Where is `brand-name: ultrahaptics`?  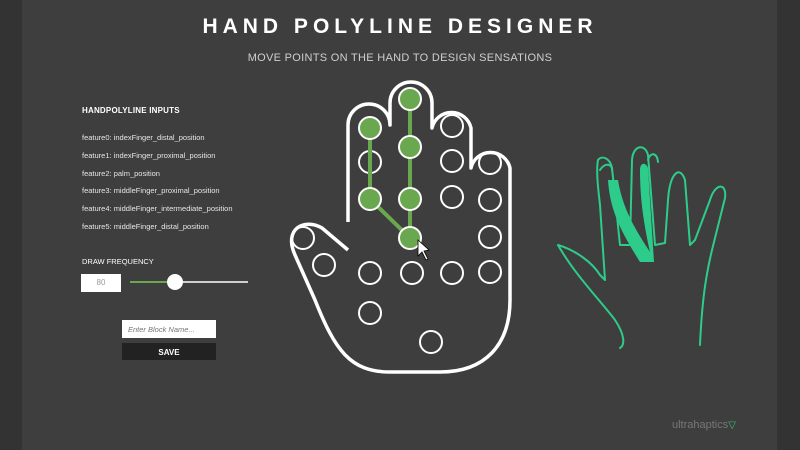 brand-name: ultrahaptics is located at coordinates (700, 425).